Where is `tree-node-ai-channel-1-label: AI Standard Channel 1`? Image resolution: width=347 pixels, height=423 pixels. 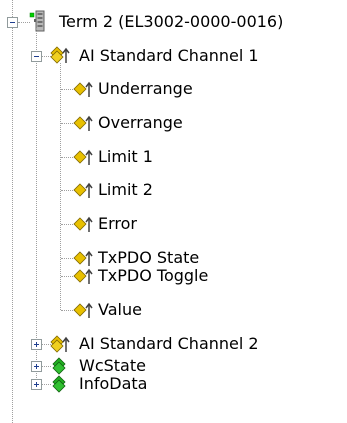
tree-node-ai-channel-1-label: AI Standard Channel 1 is located at coordinates (169, 56).